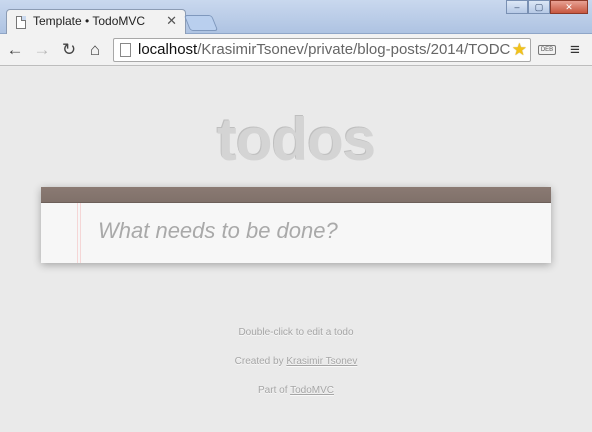 Image resolution: width=592 pixels, height=432 pixels. I want to click on credit-prefix: Created by, so click(260, 361).